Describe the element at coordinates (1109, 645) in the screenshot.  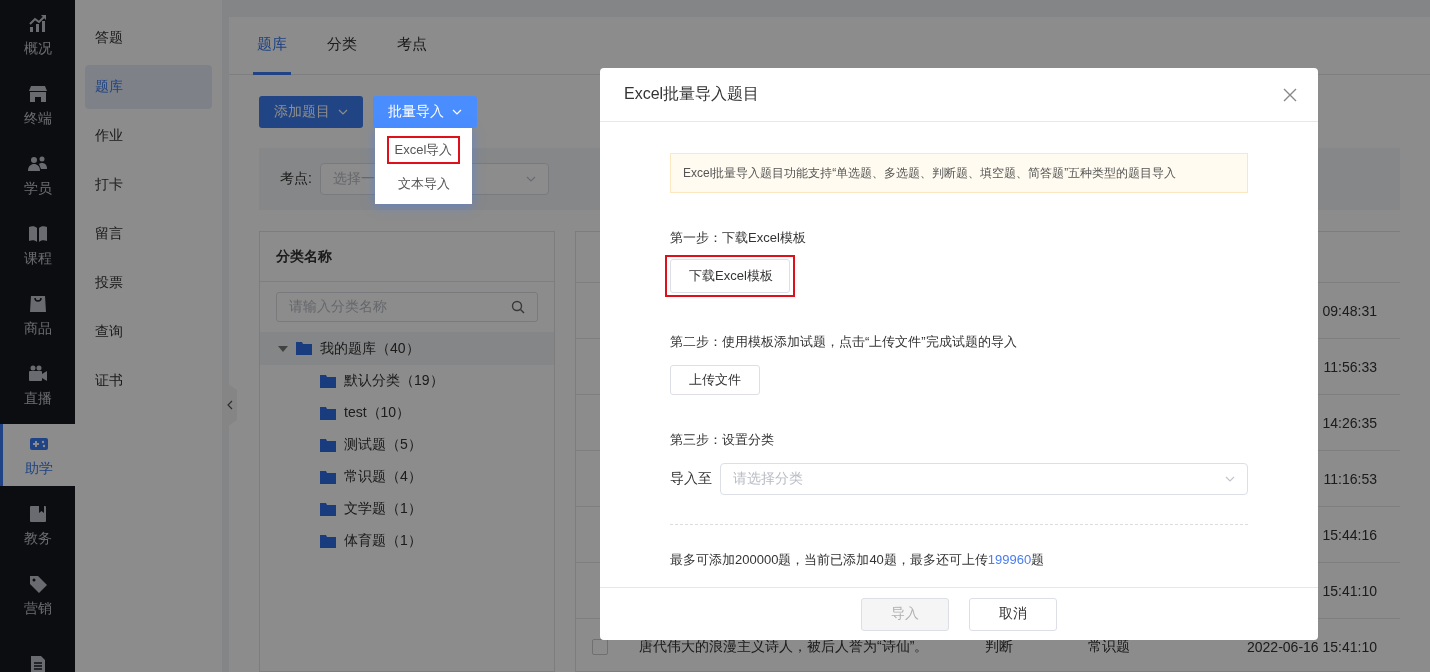
I see `table-cell: 常识题` at that location.